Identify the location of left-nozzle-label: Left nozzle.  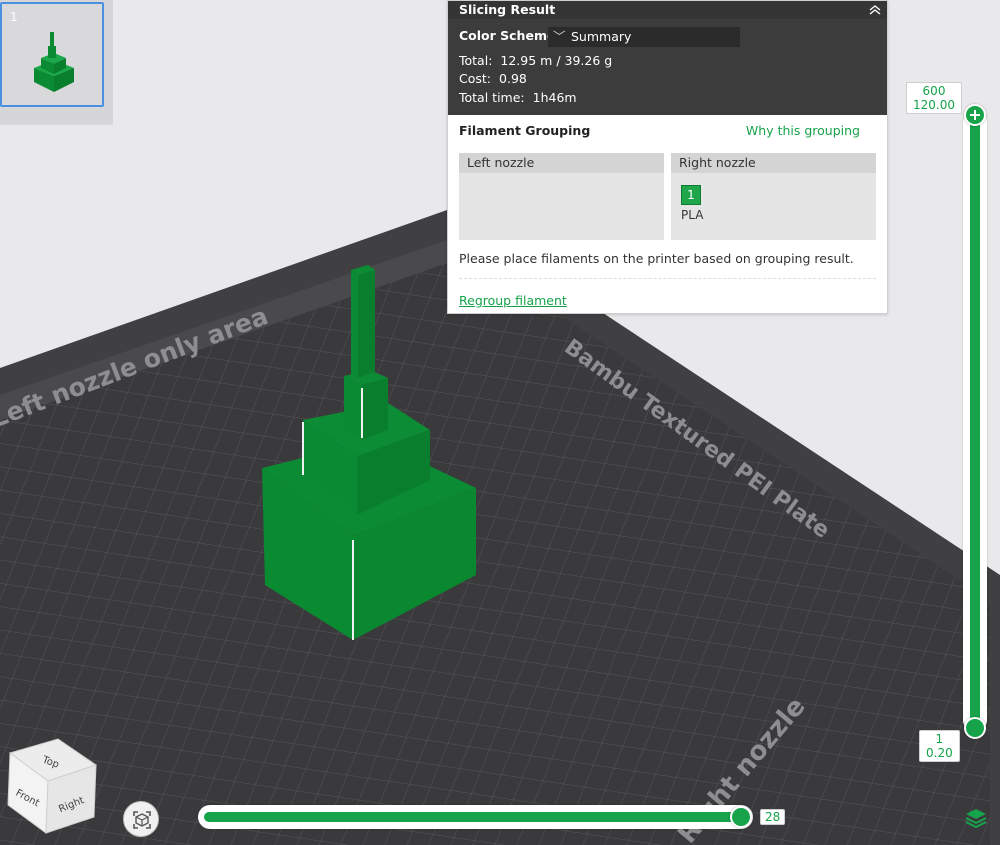
(561, 163).